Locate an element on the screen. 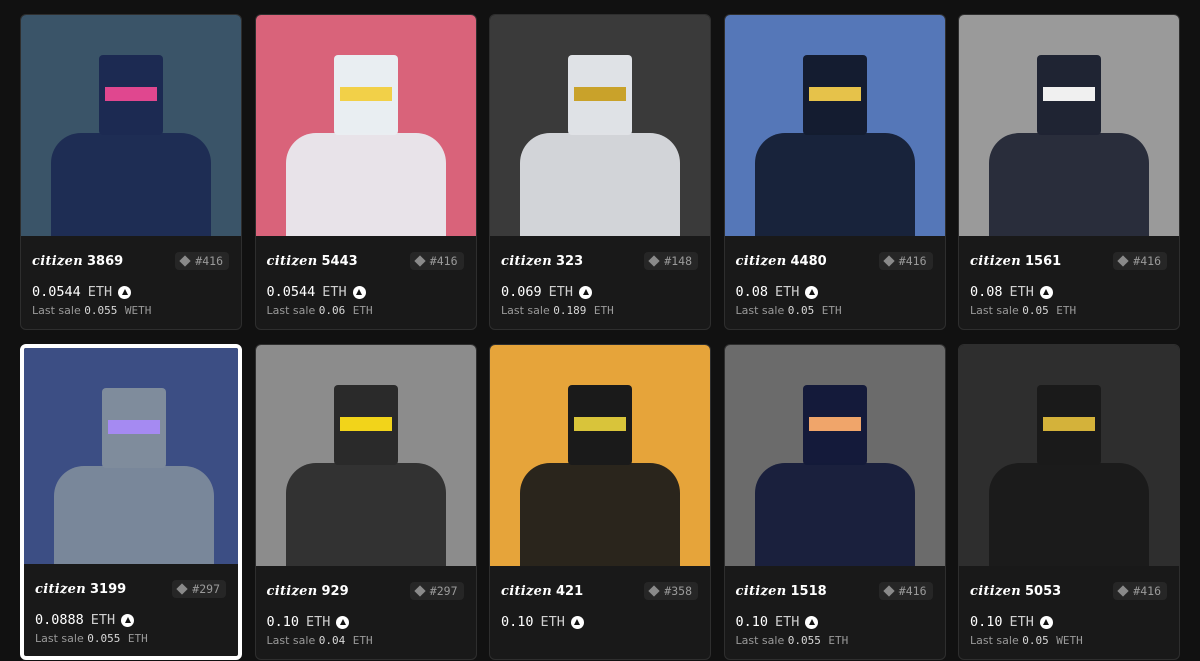 This screenshot has height=661, width=1200. price-value: 0.10 is located at coordinates (752, 622).